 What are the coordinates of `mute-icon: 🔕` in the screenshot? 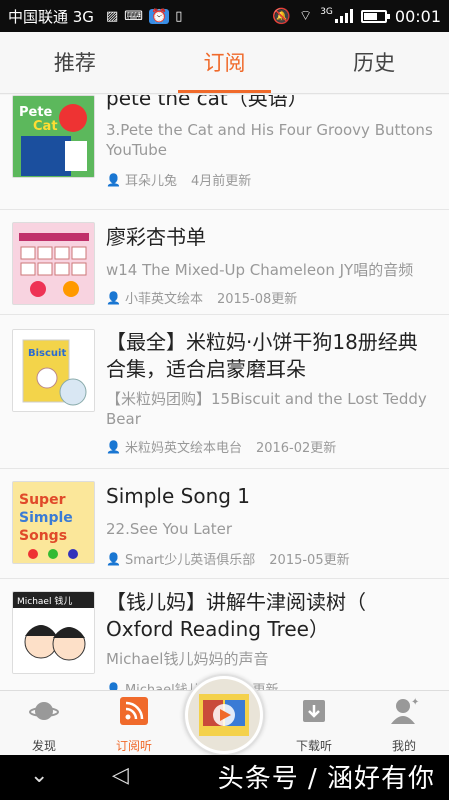 It's located at (282, 16).